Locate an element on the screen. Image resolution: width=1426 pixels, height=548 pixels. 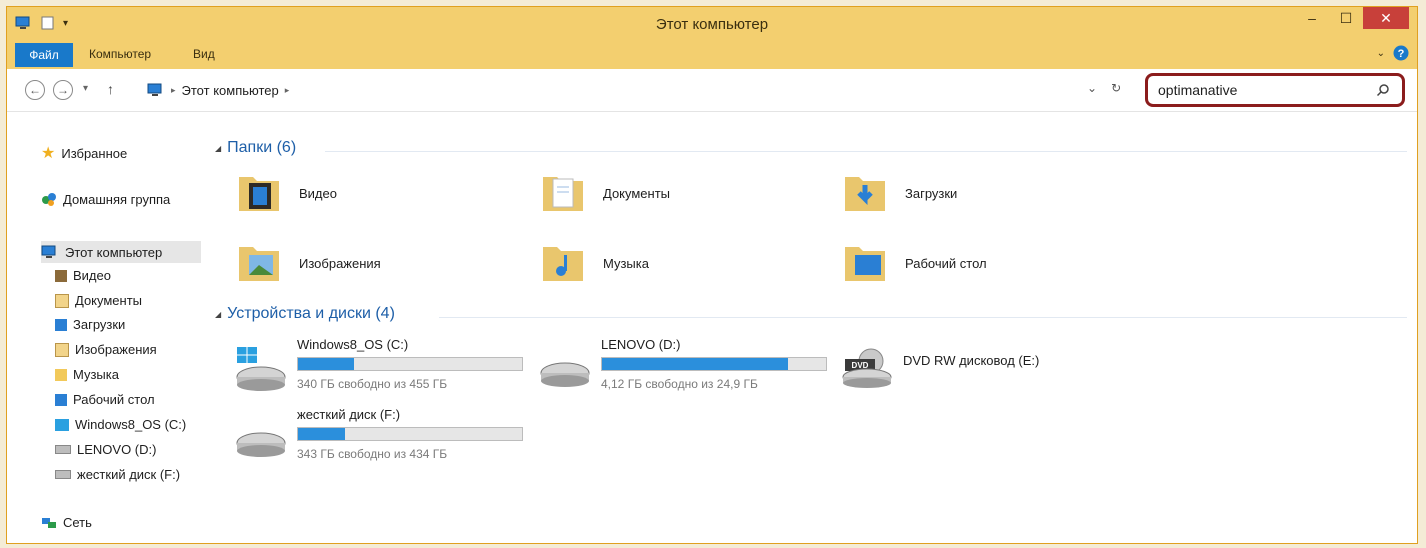
drive-free-space: 4,12 ГБ свободно из 24,9 ГБ is located at coordinates (679, 384).